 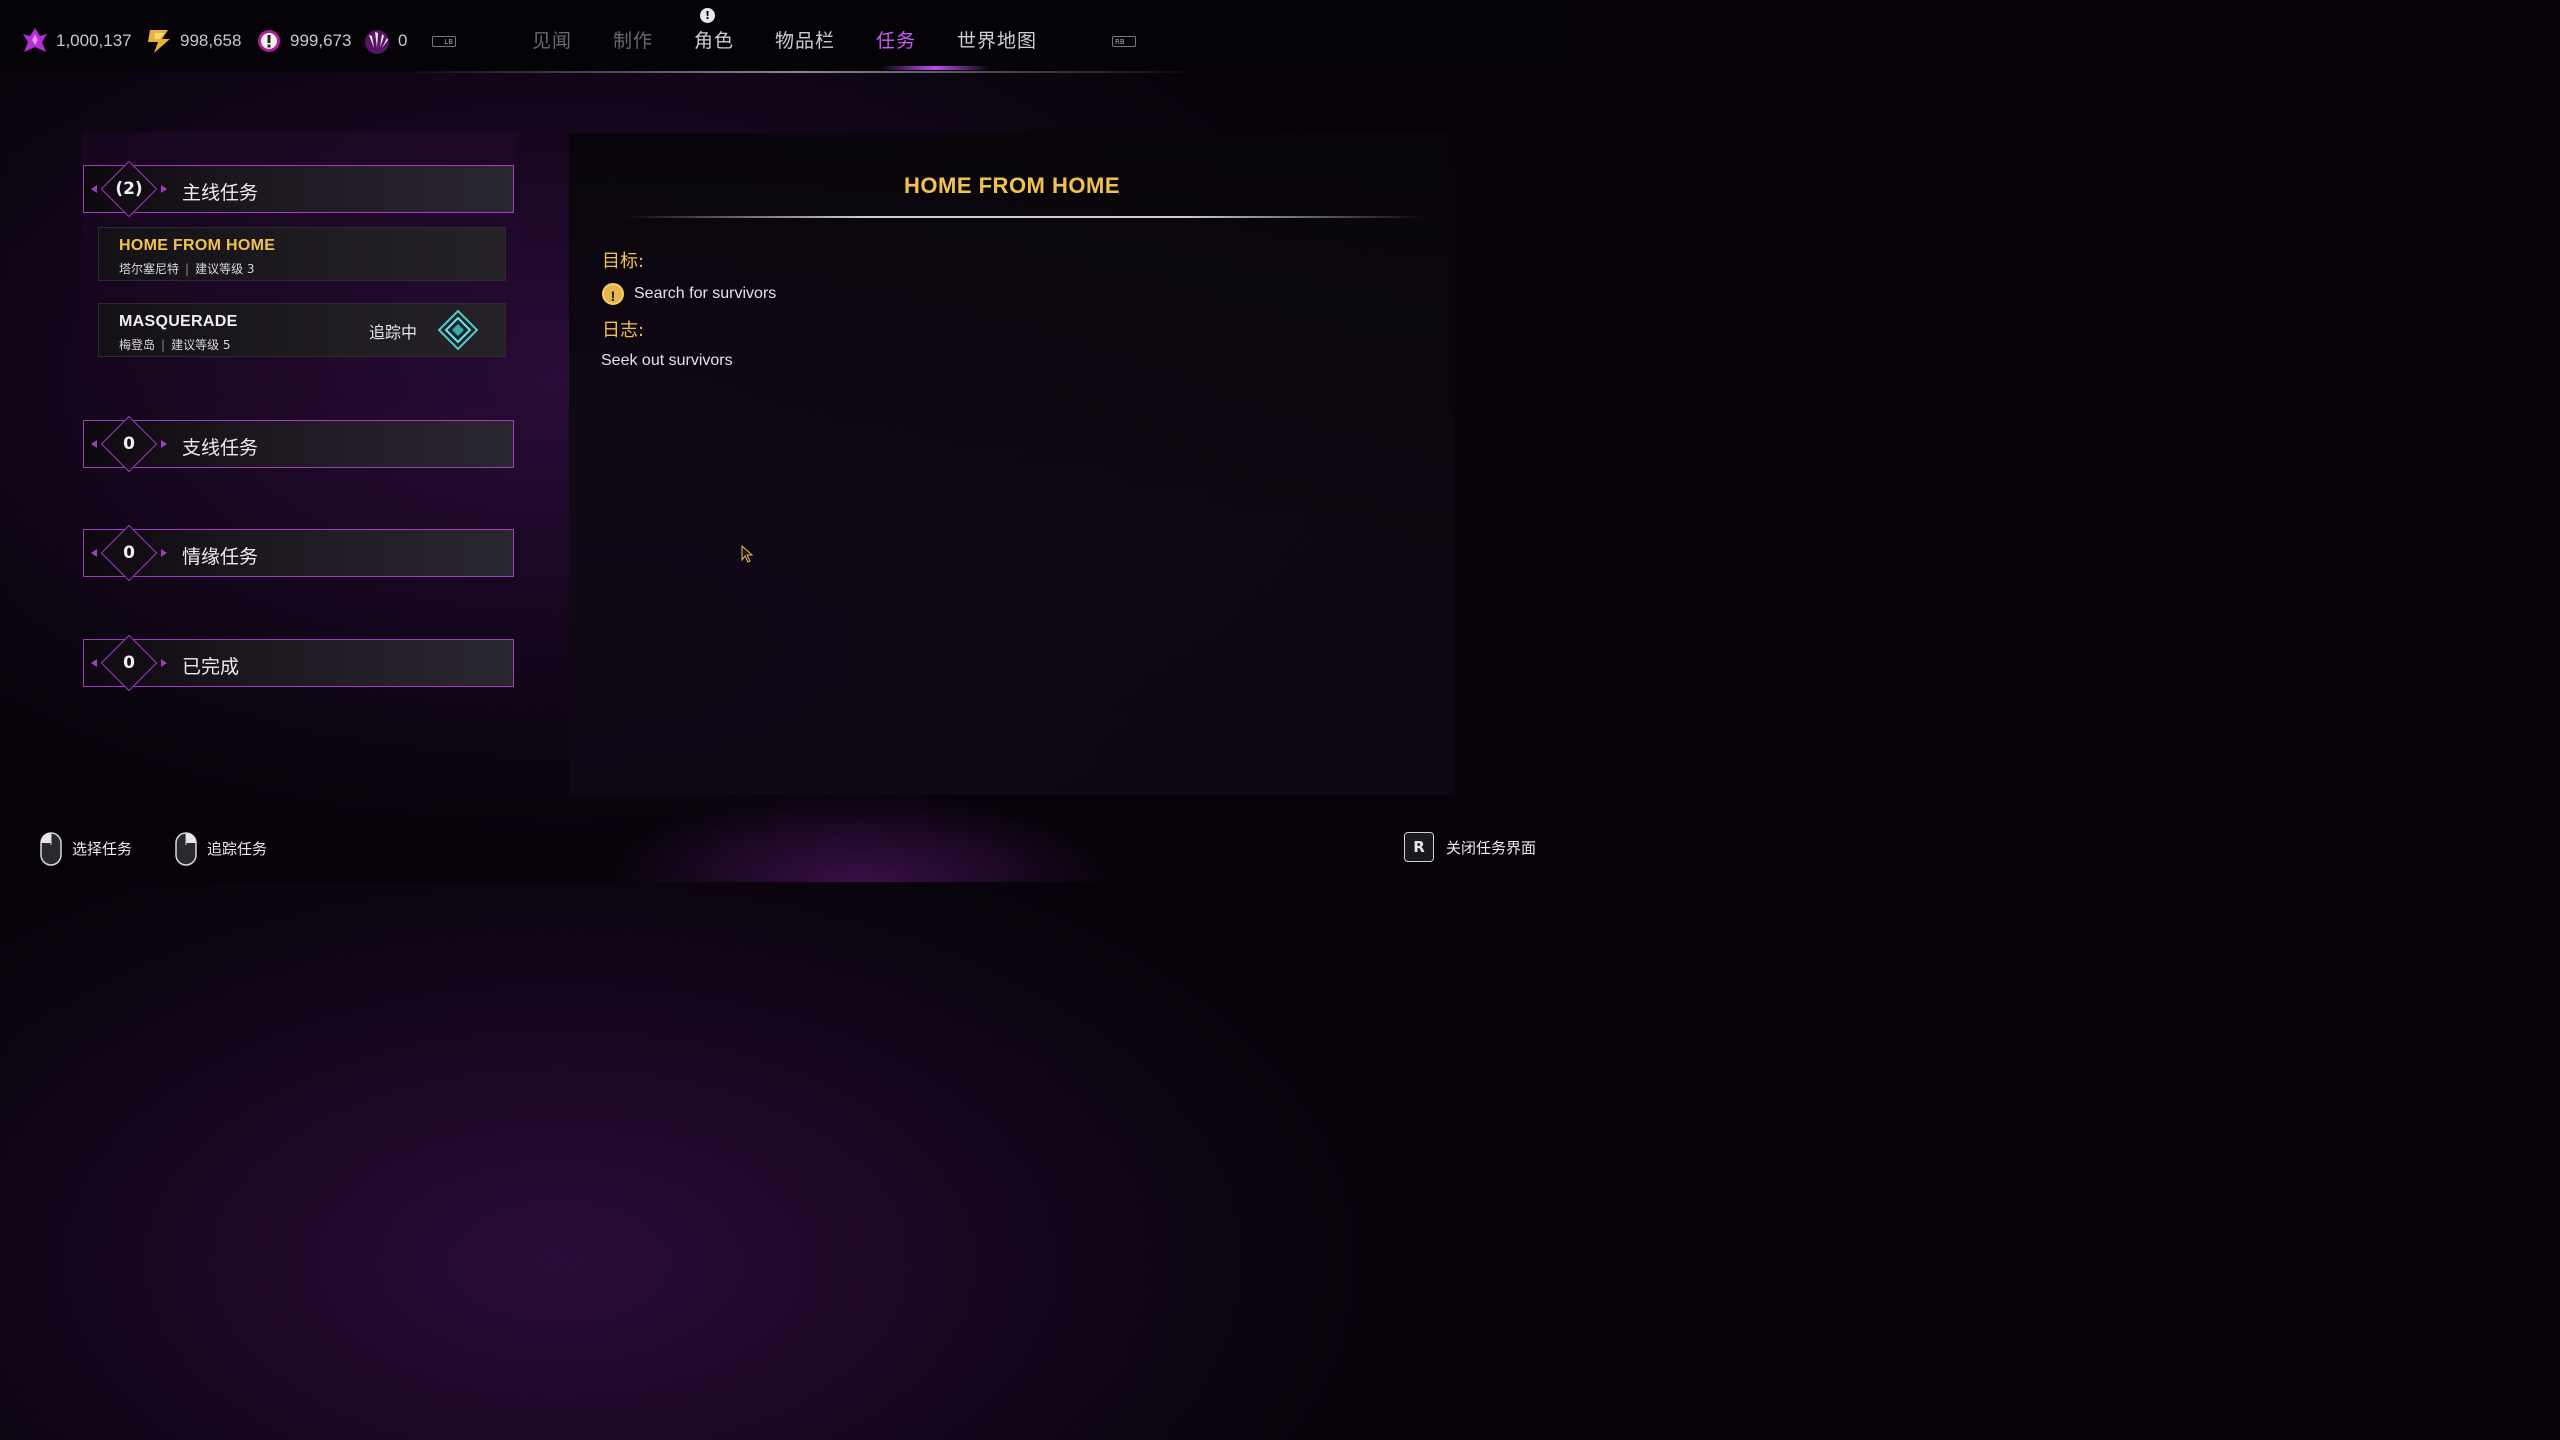 What do you see at coordinates (298, 189) in the screenshot?
I see `category-main-quests: (2) 主线任务` at bounding box center [298, 189].